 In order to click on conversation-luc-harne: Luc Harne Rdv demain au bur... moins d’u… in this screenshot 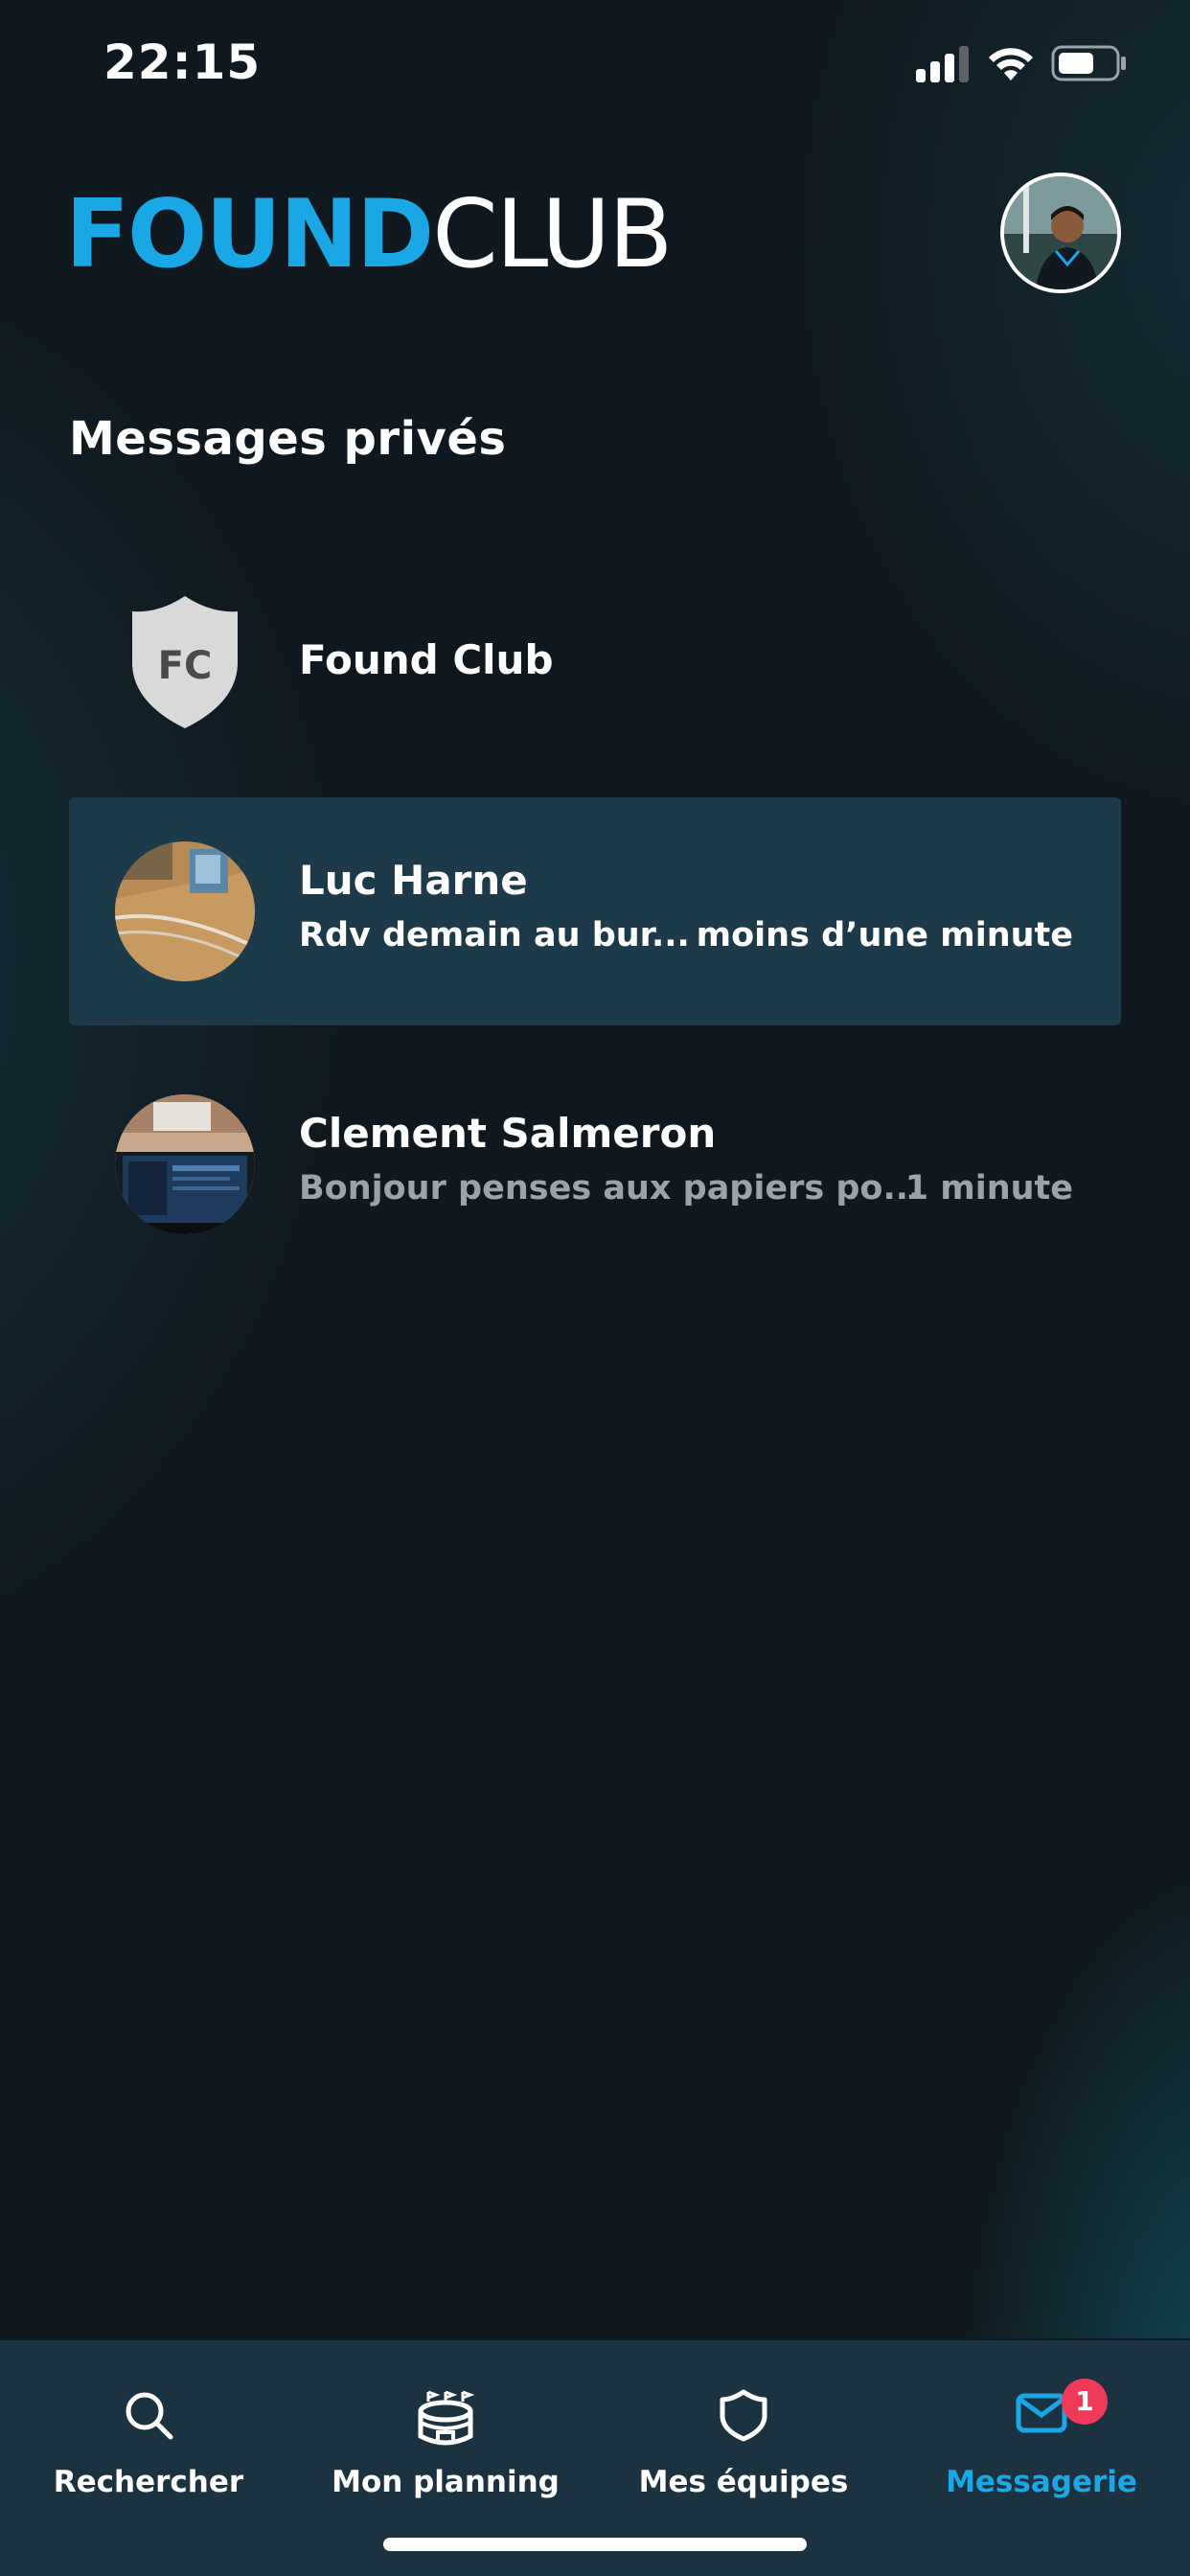, I will do `click(595, 911)`.